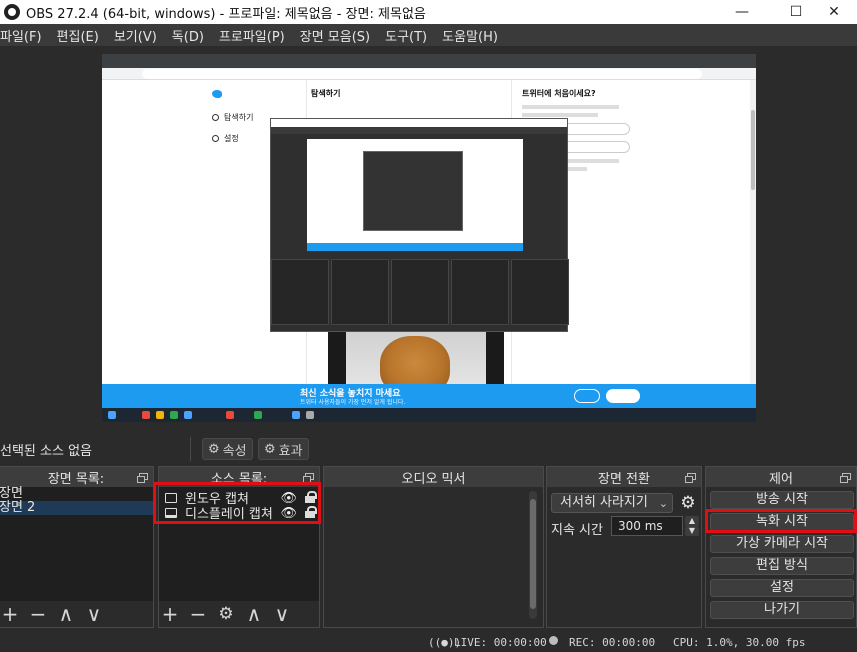 The image size is (857, 652). I want to click on controls-dock: 제어 방송 시작 녹화 시작 가상 카메라 시작 편집 방식 설정 나가기, so click(781, 547).